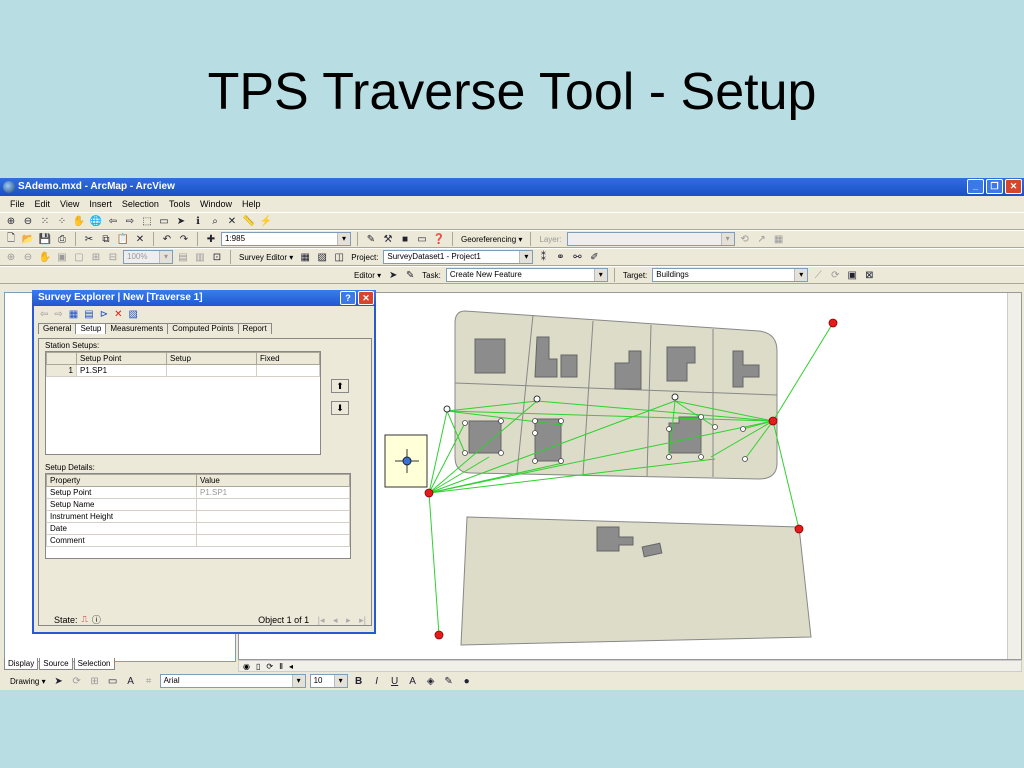 The width and height of the screenshot is (1024, 768). Describe the element at coordinates (21, 664) in the screenshot. I see `tab-display: Display` at that location.